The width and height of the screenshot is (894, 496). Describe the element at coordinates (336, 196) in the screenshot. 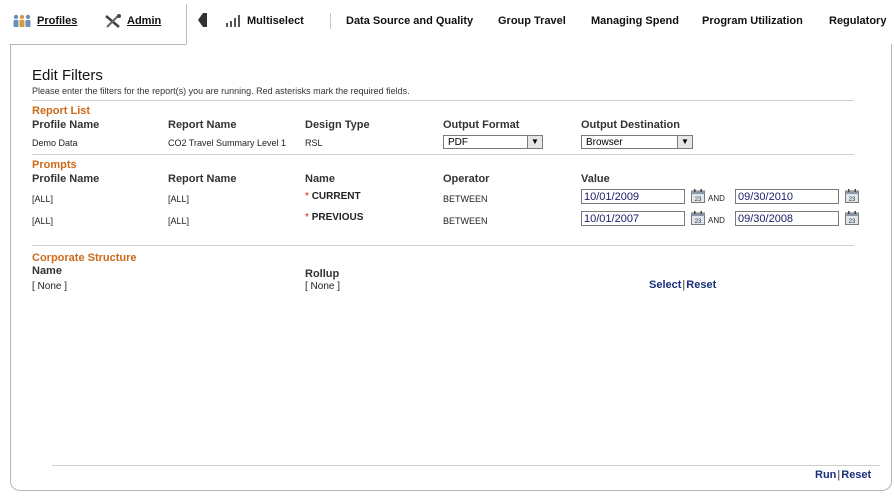

I see `prompt-name-label: CURRENT` at that location.